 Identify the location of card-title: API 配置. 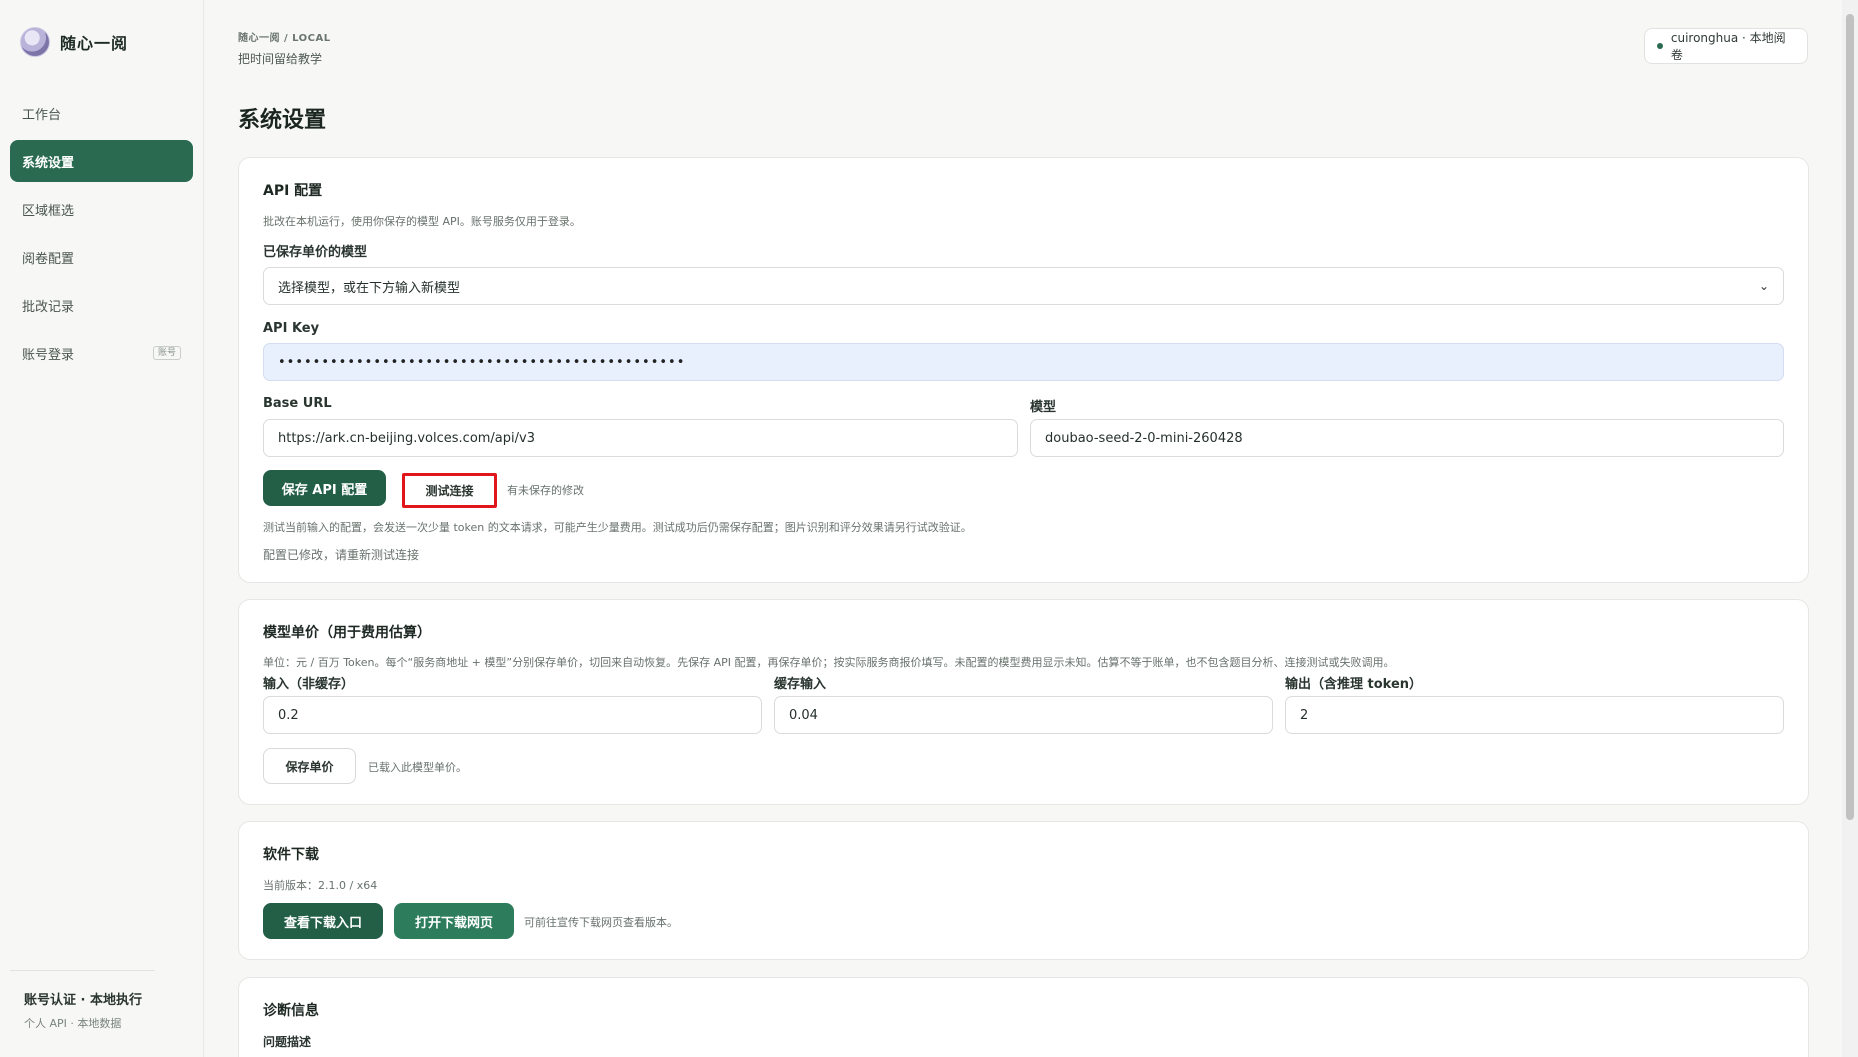
(293, 191).